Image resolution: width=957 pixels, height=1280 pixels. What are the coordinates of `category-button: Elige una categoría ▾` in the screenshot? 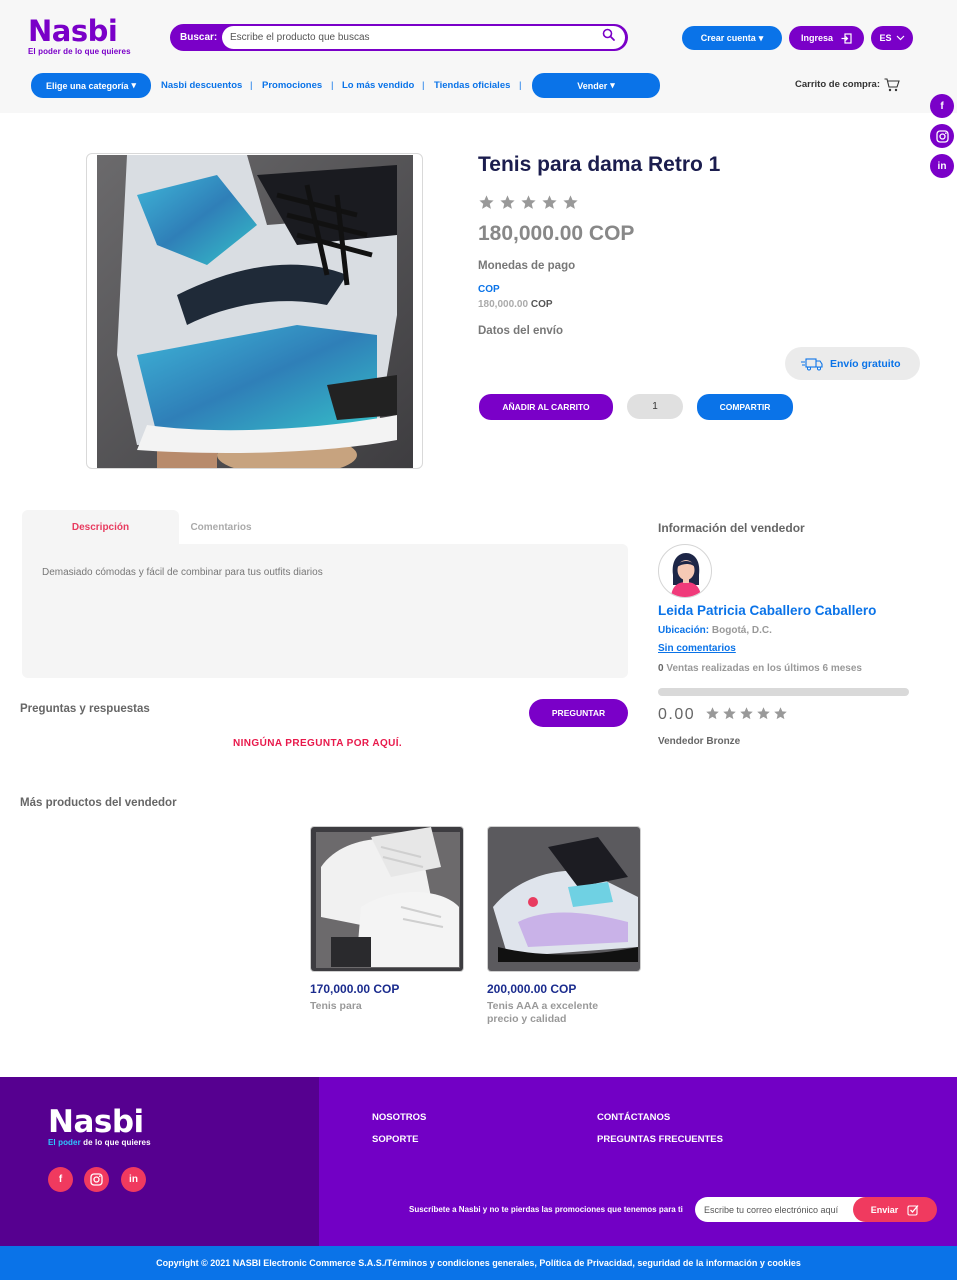 It's located at (91, 85).